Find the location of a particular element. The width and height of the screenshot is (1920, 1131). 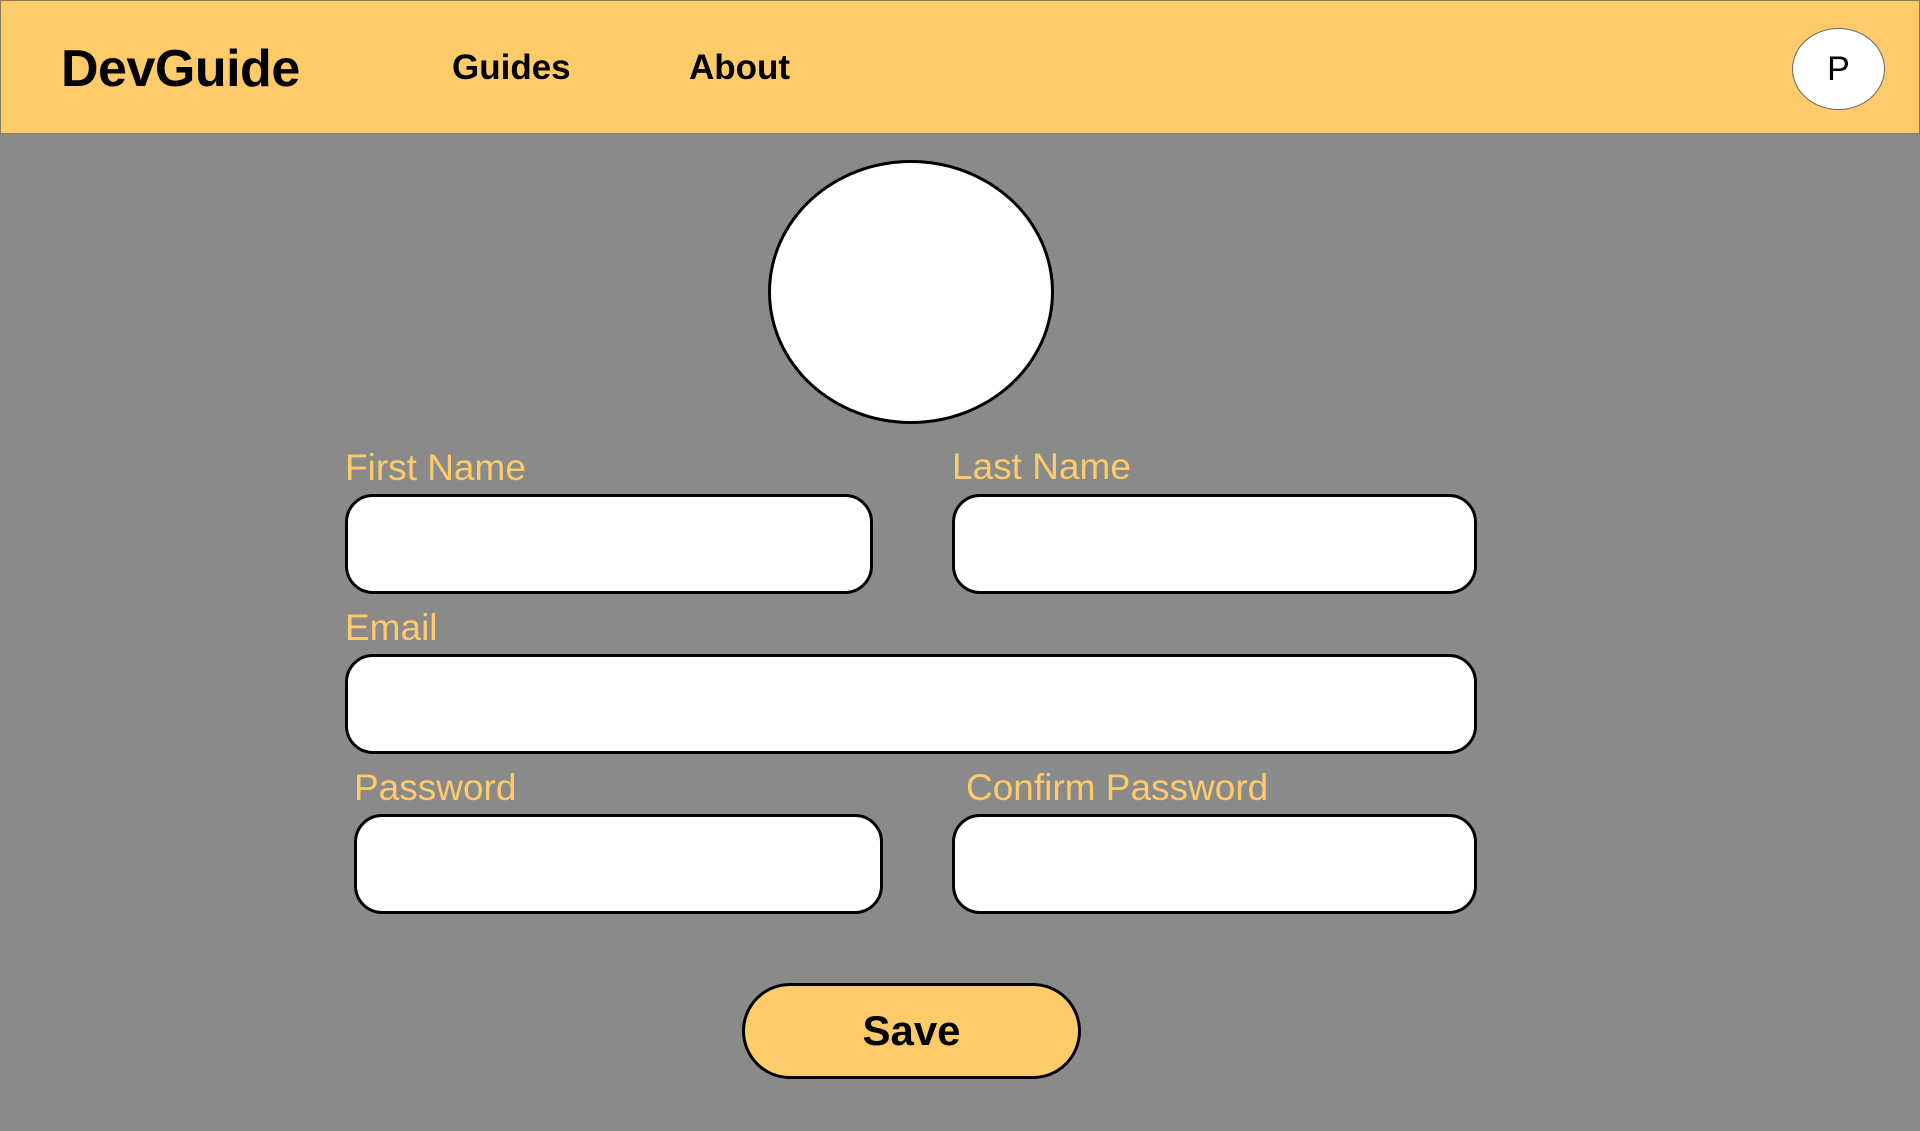

last-name-input is located at coordinates (1214, 544).